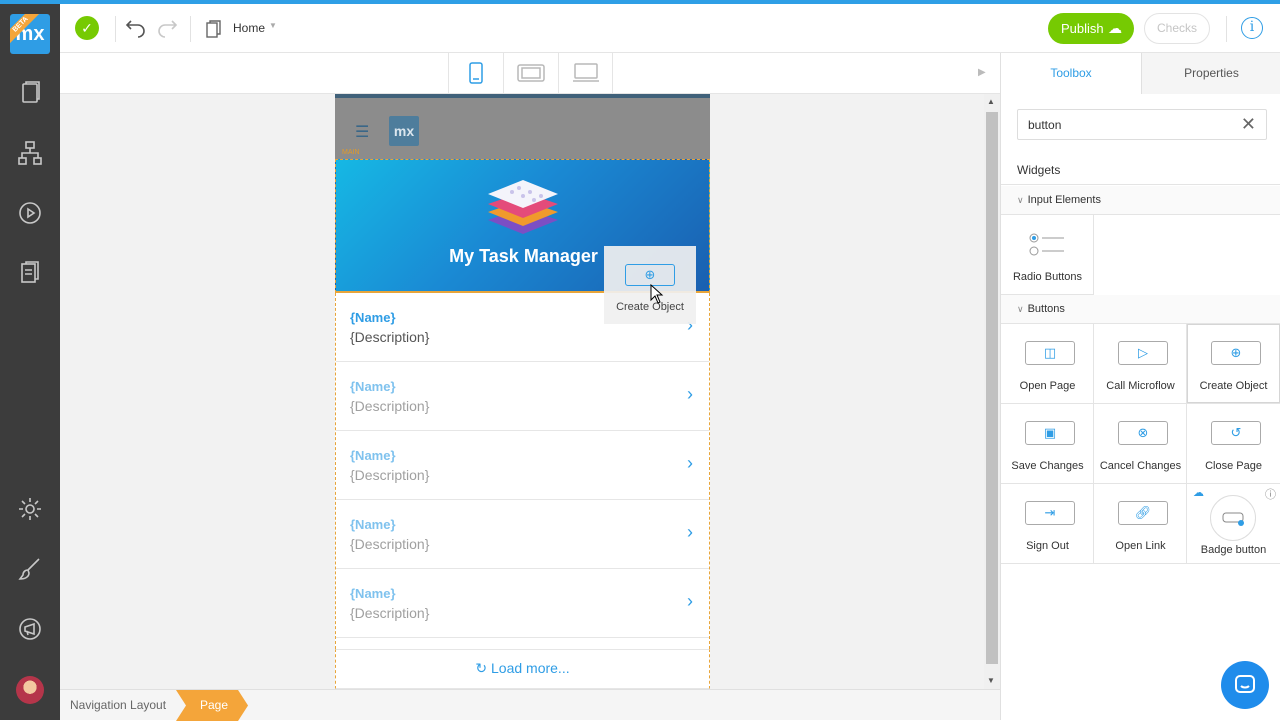 Image resolution: width=1280 pixels, height=721 pixels. Describe the element at coordinates (30, 690) in the screenshot. I see `user-avatar` at that location.